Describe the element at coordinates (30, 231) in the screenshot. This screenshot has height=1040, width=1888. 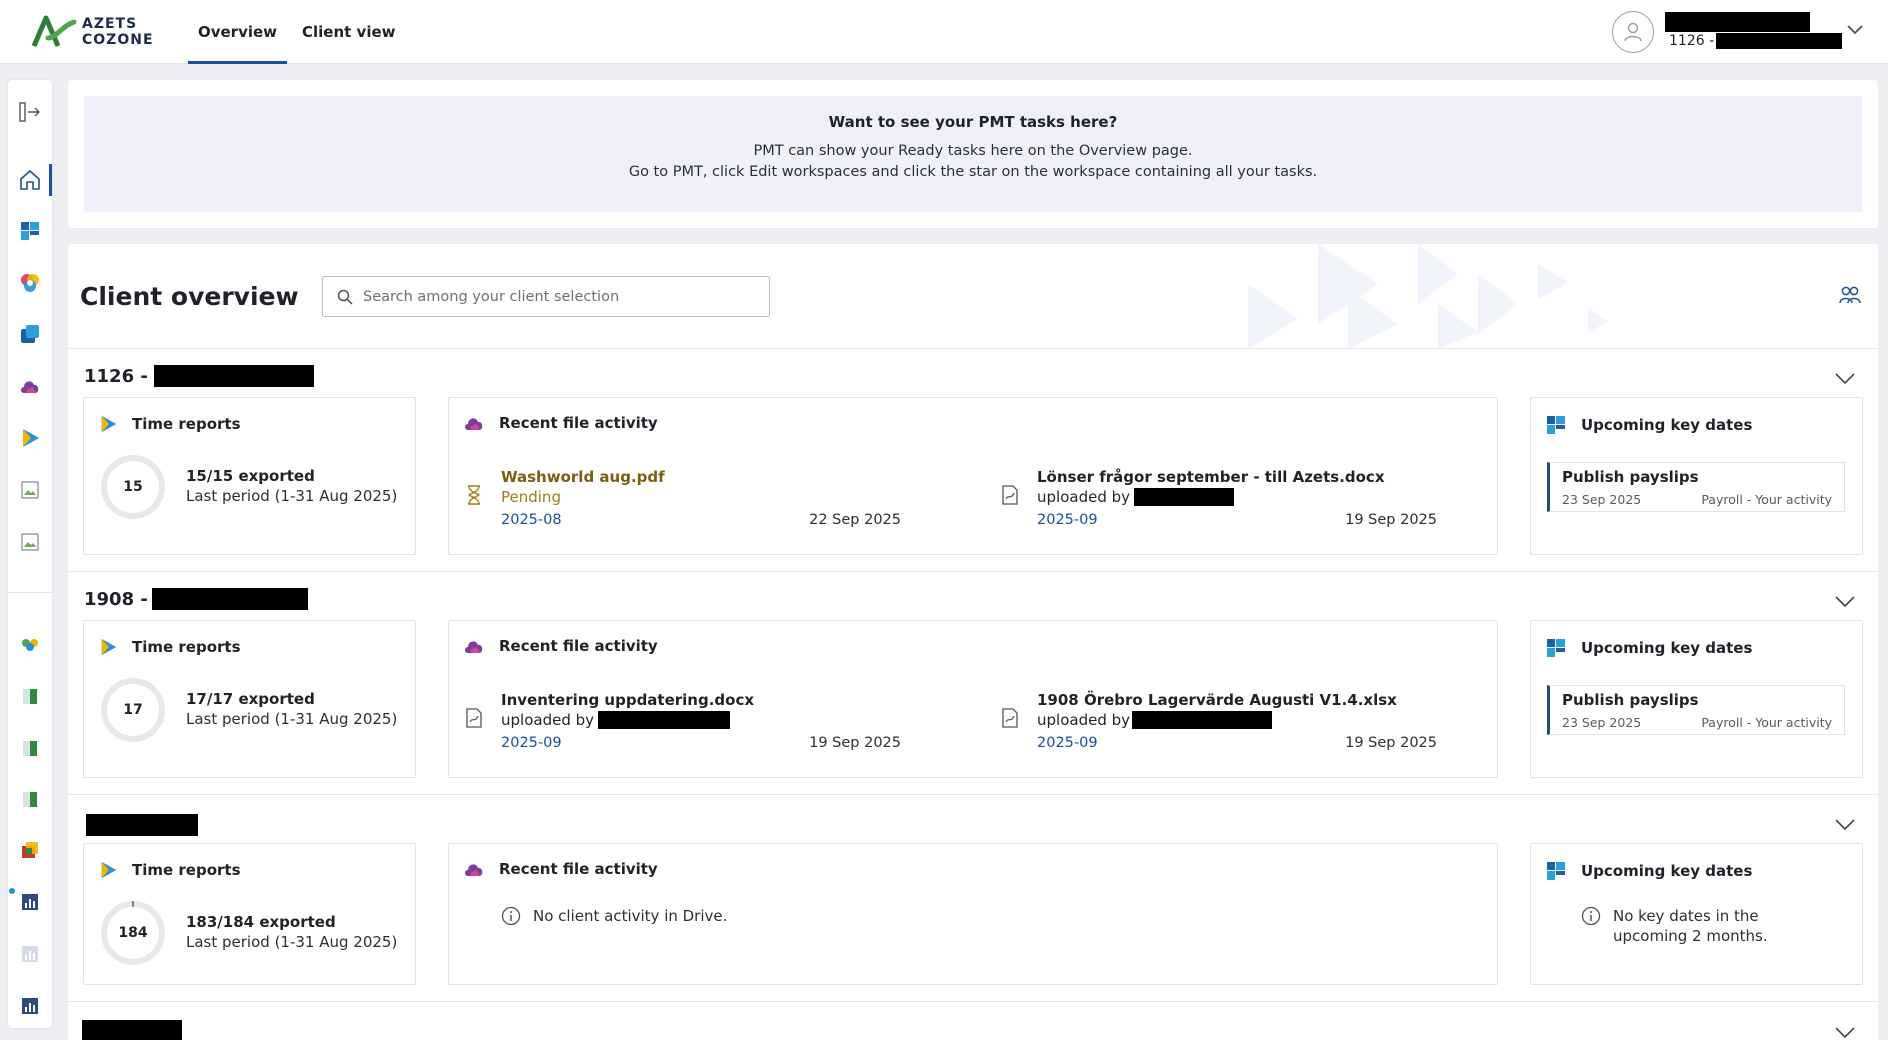
I see `rail-item-payroll` at that location.